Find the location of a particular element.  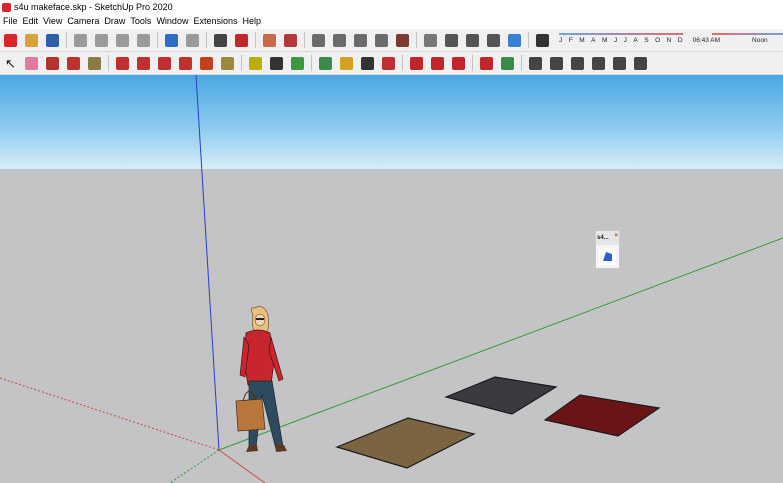

make-face-icon is located at coordinates (607, 256).